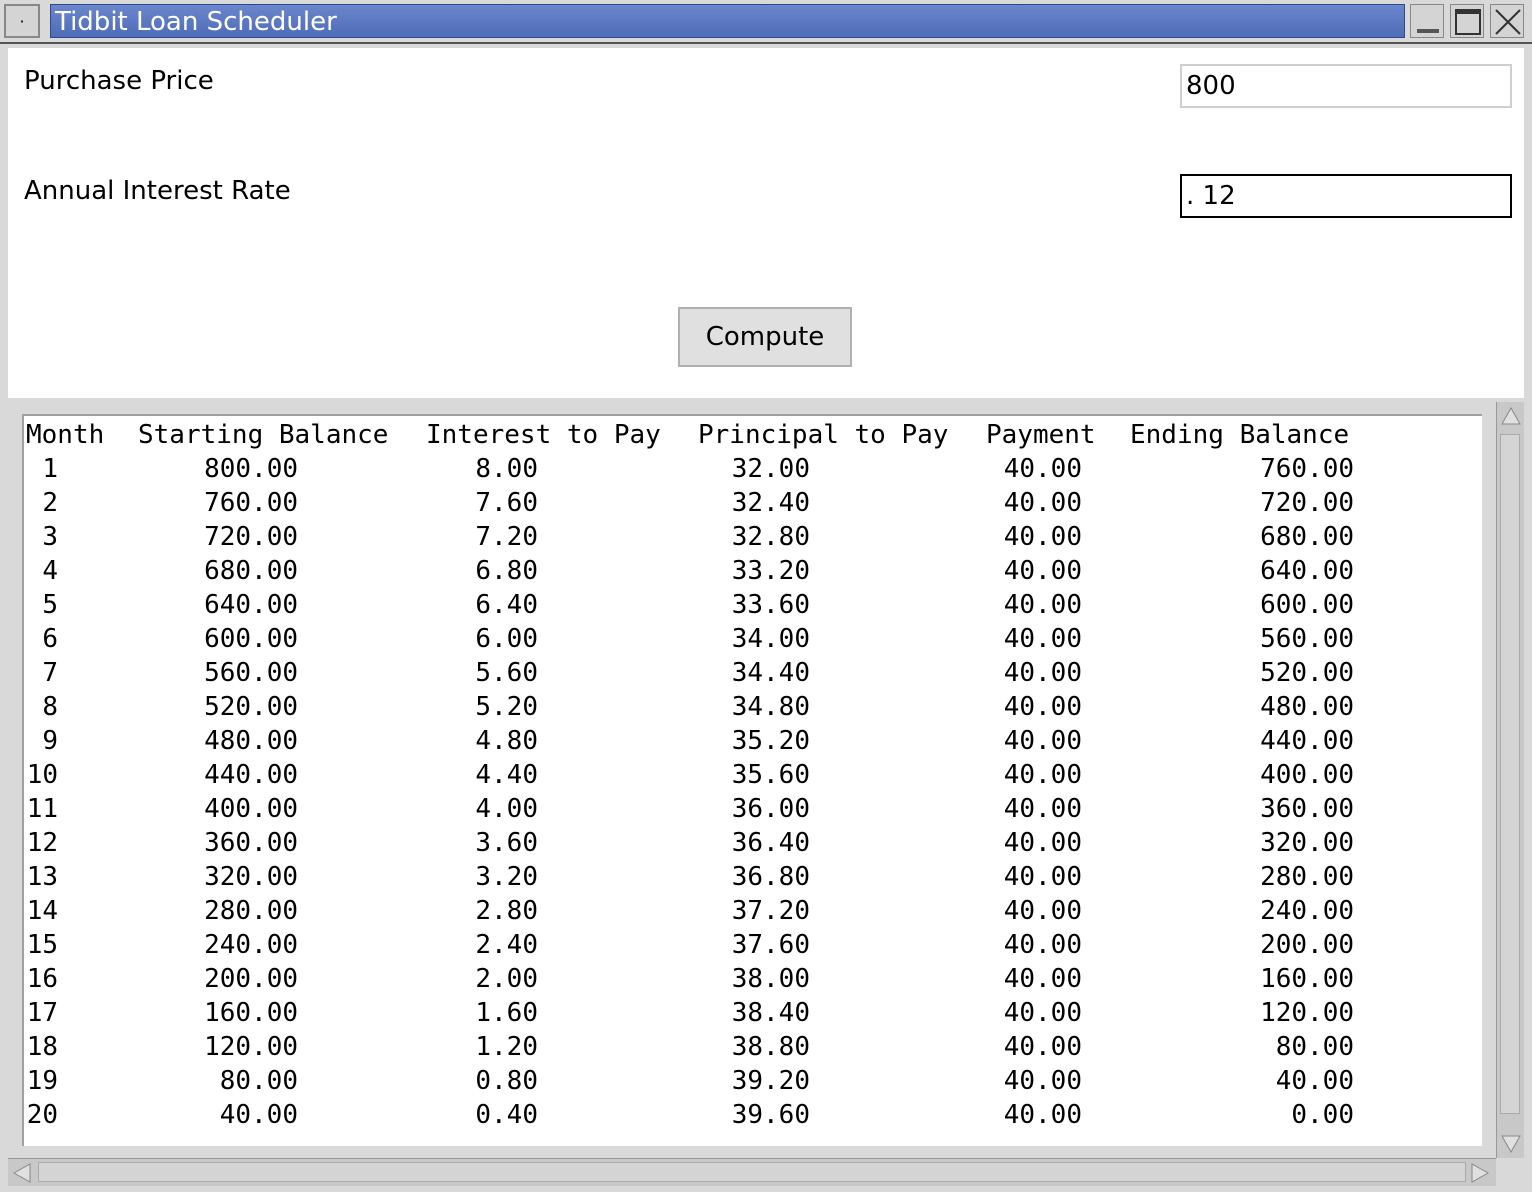  What do you see at coordinates (770, 503) in the screenshot?
I see `cell-principal-to-pay: 32.40` at bounding box center [770, 503].